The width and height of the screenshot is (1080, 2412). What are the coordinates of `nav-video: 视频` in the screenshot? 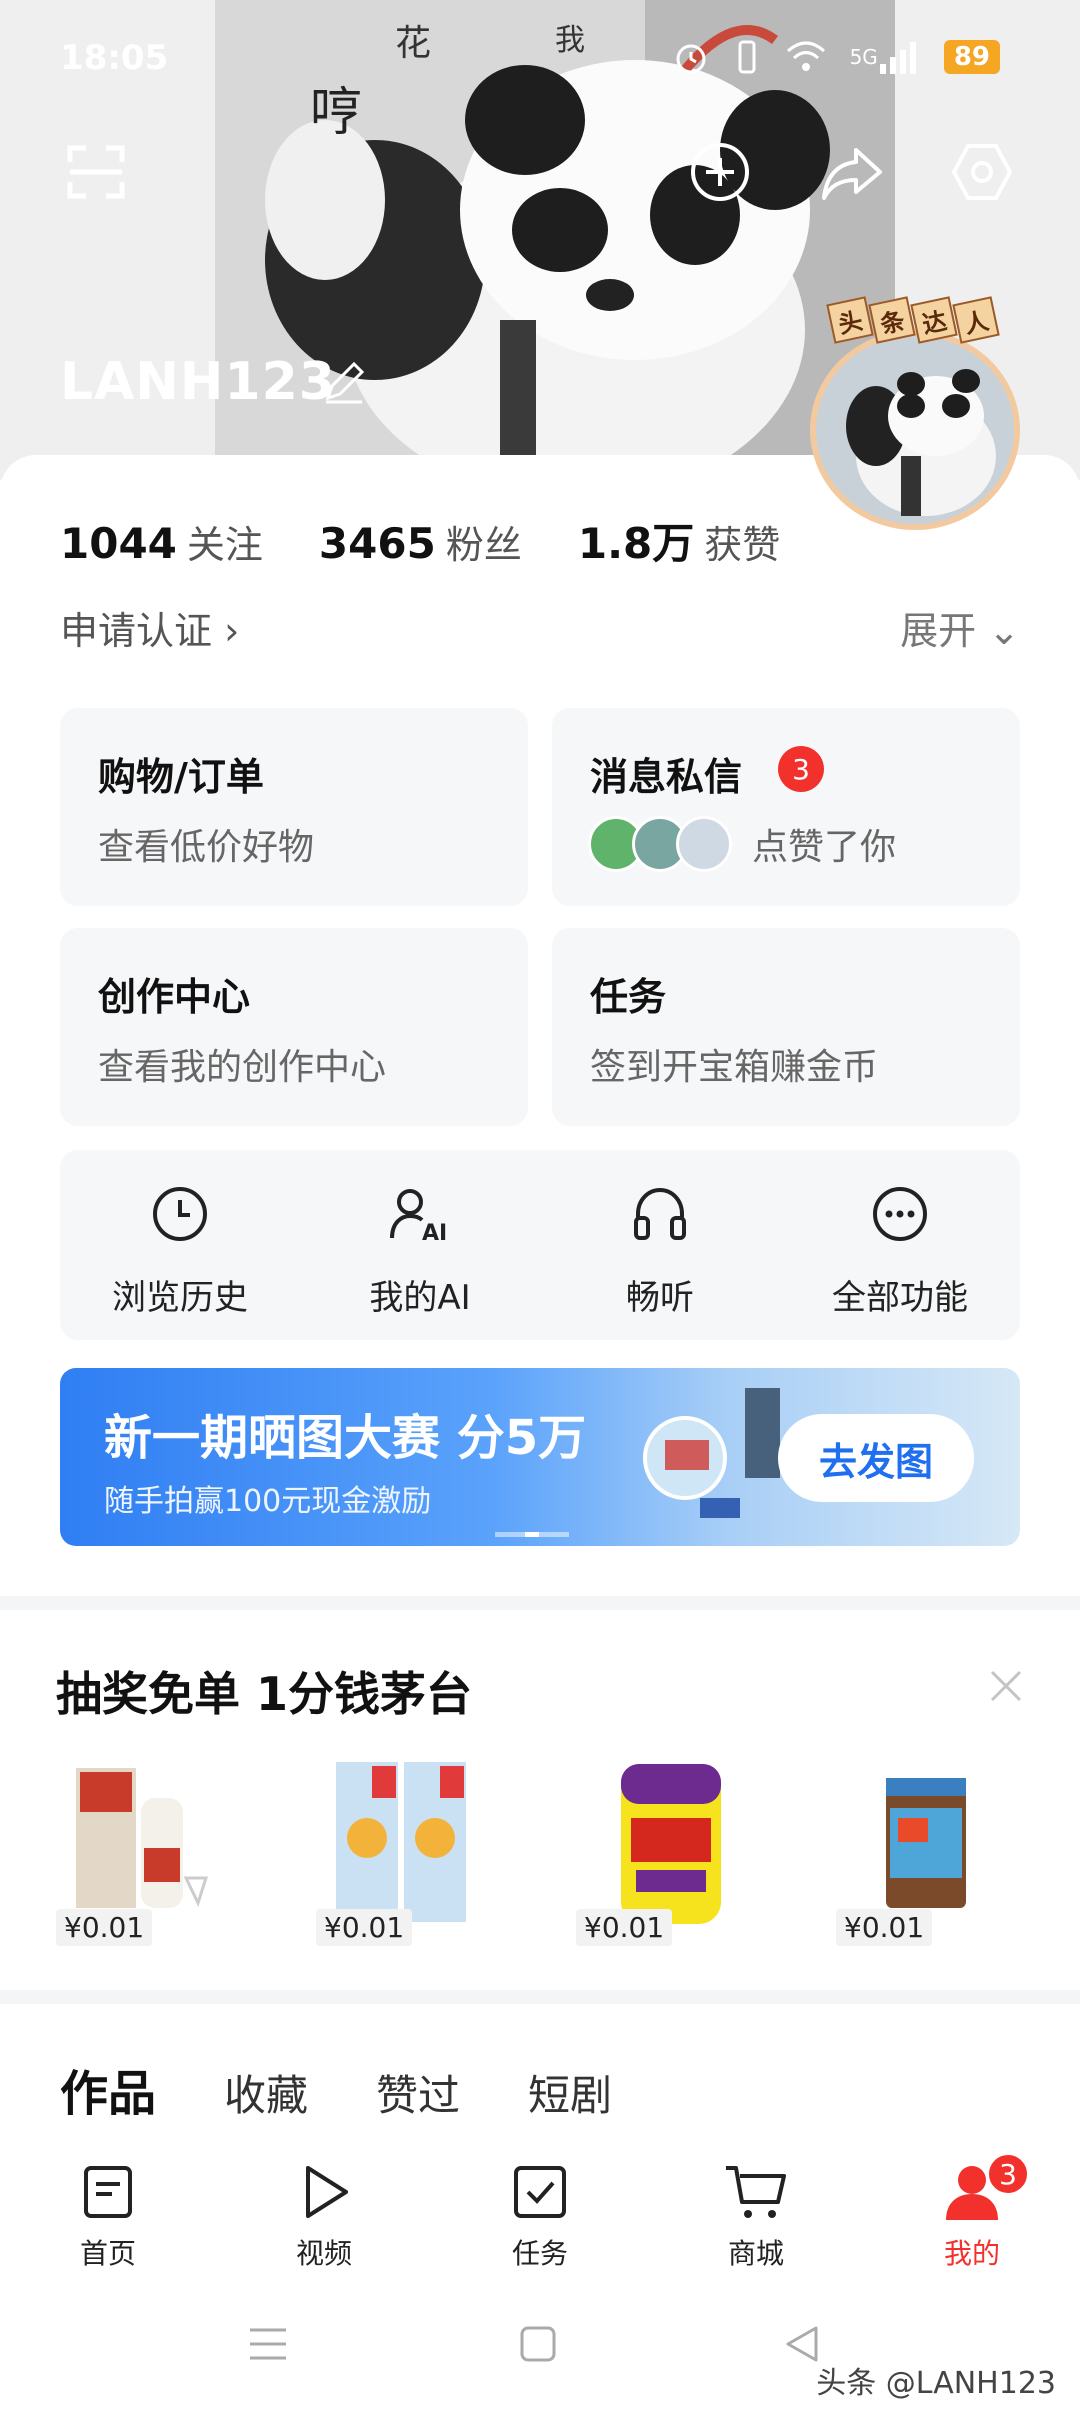 It's located at (324, 2210).